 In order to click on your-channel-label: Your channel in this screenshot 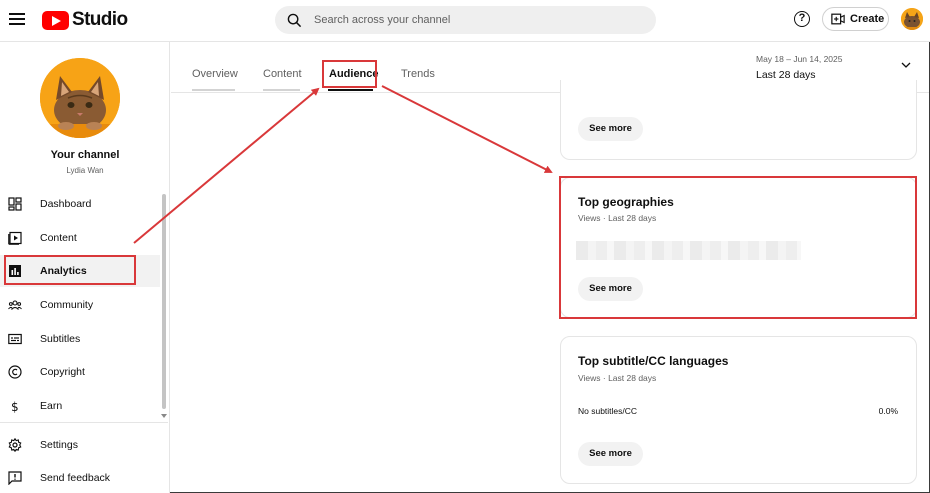, I will do `click(85, 155)`.